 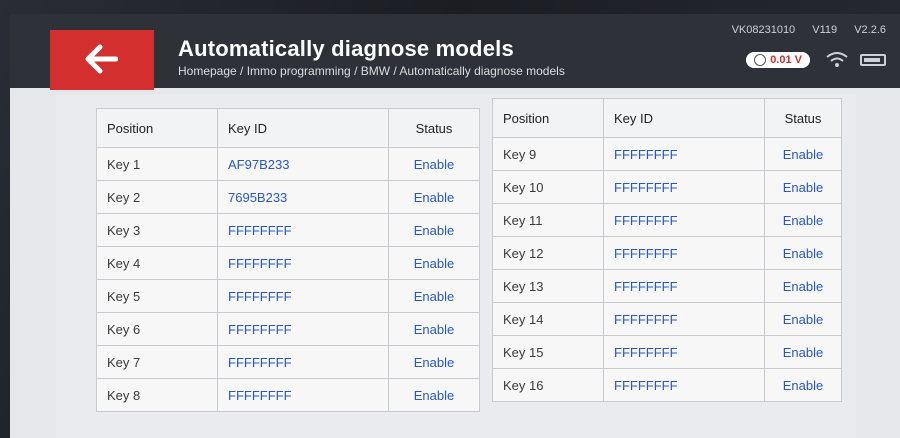 I want to click on table-row: Key 8 FFFFFFFF Enable, so click(x=288, y=395).